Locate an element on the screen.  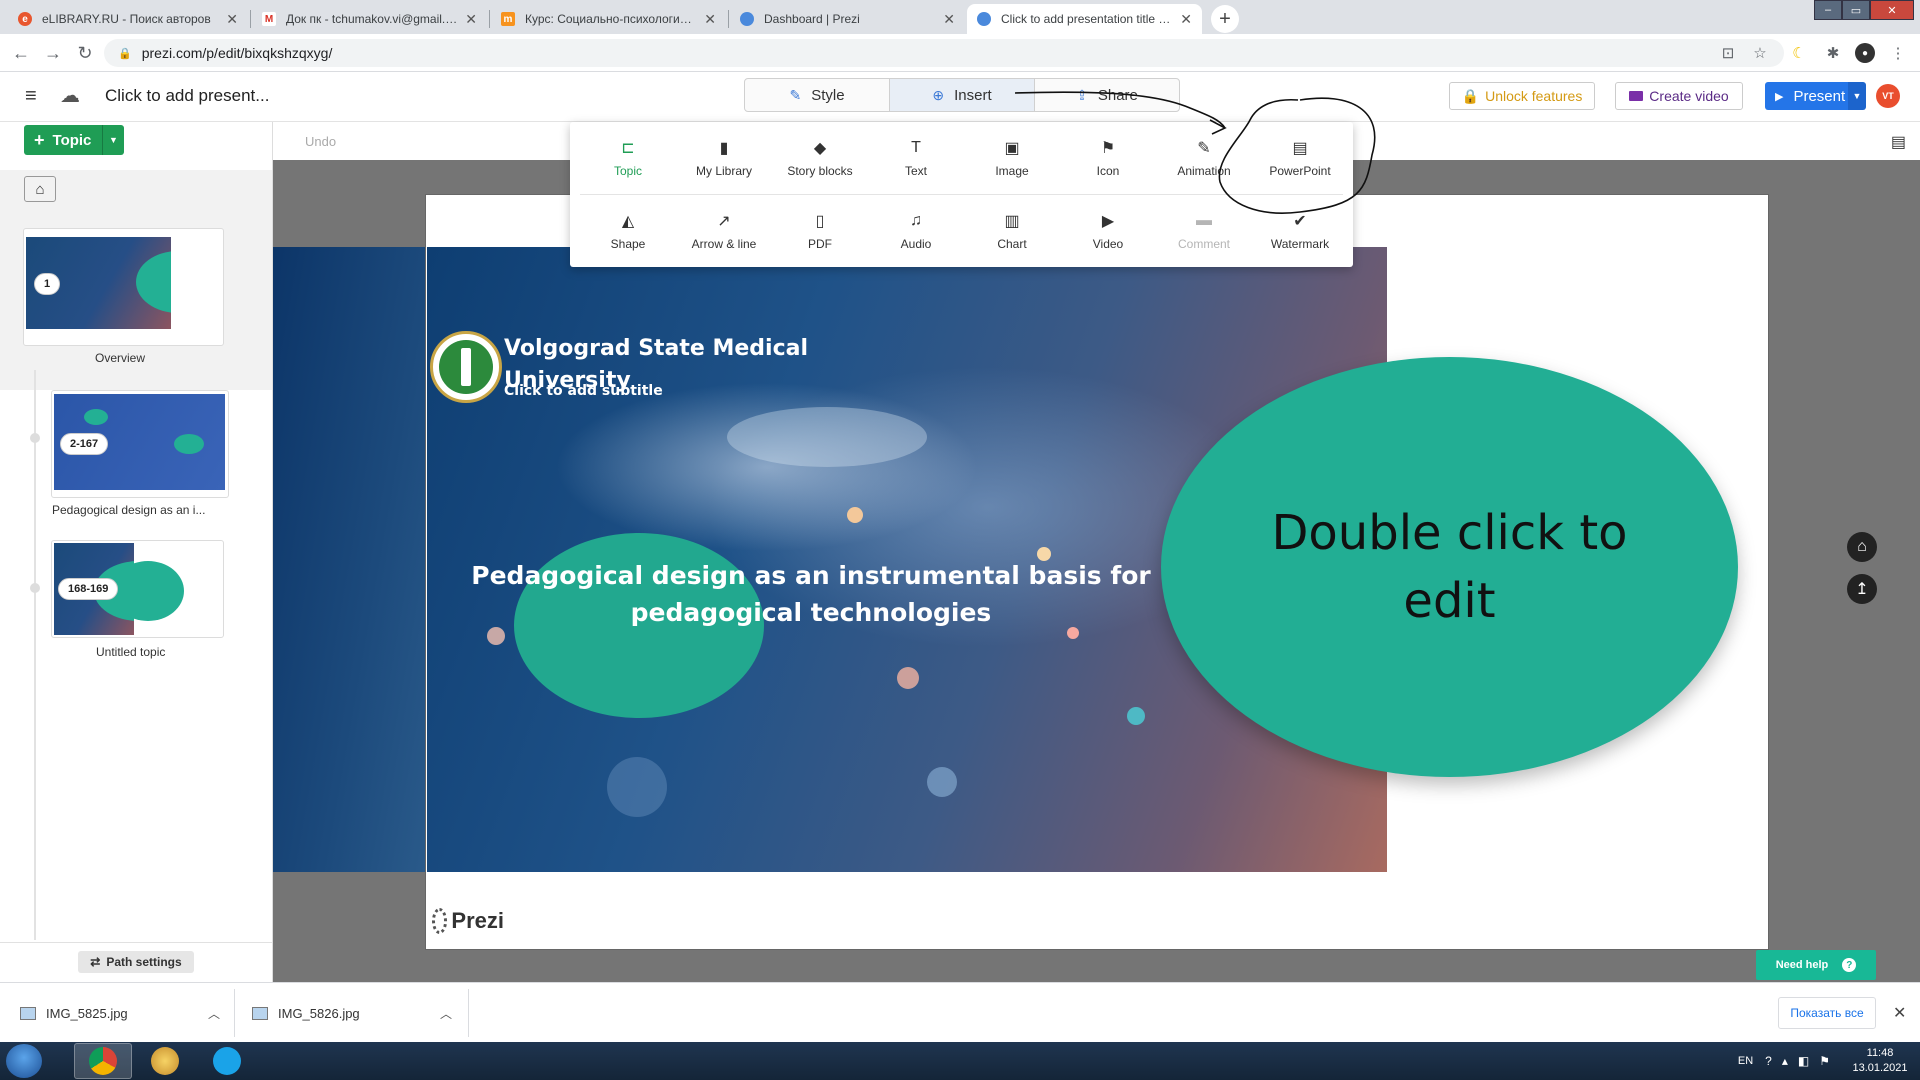
insert-watermark-button: ✔ Watermark is located at coordinates (1300, 223).